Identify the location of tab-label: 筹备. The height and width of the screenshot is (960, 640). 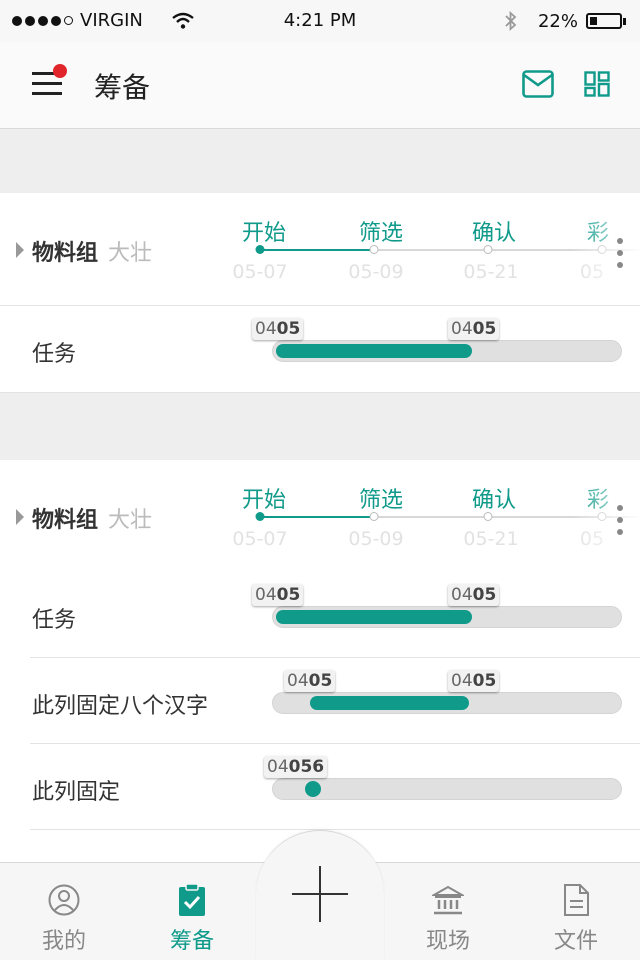
(191, 941).